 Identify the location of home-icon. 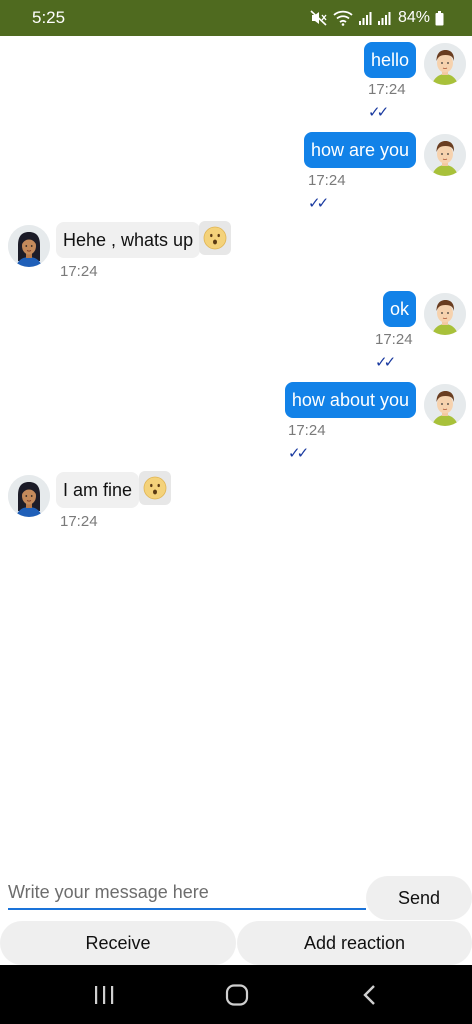
(237, 995).